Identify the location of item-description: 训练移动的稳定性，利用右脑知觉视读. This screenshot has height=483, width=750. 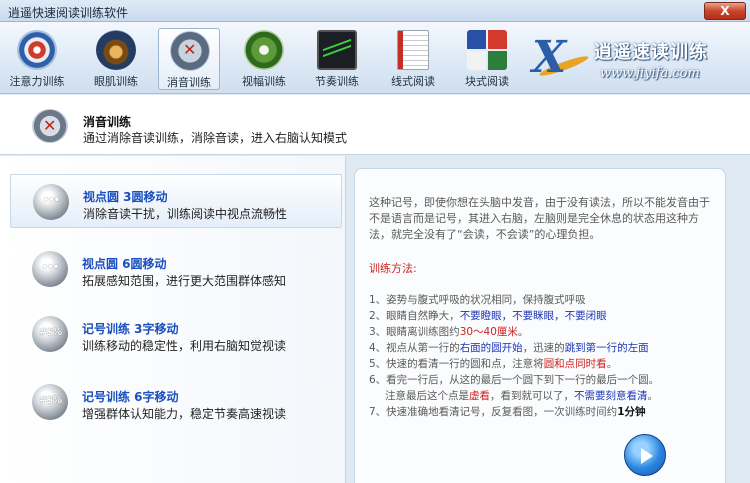
(184, 346).